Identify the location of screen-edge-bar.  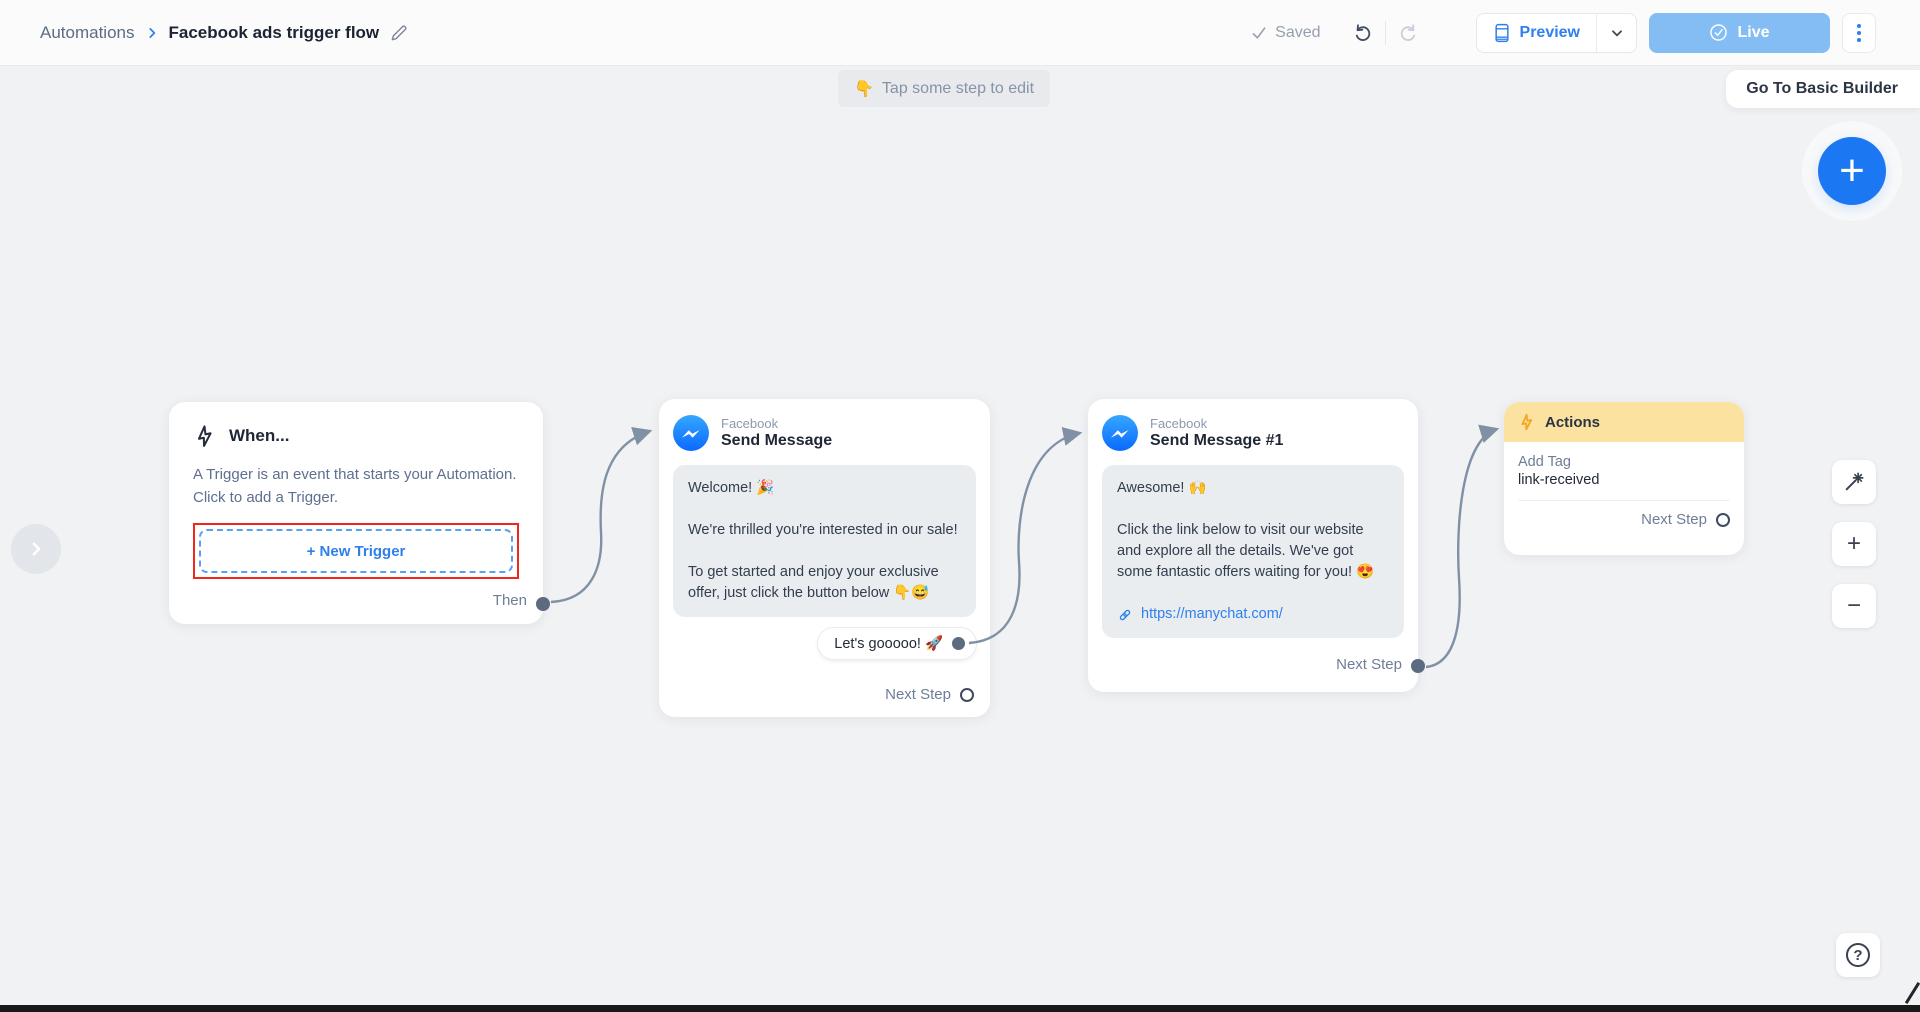
(960, 1008).